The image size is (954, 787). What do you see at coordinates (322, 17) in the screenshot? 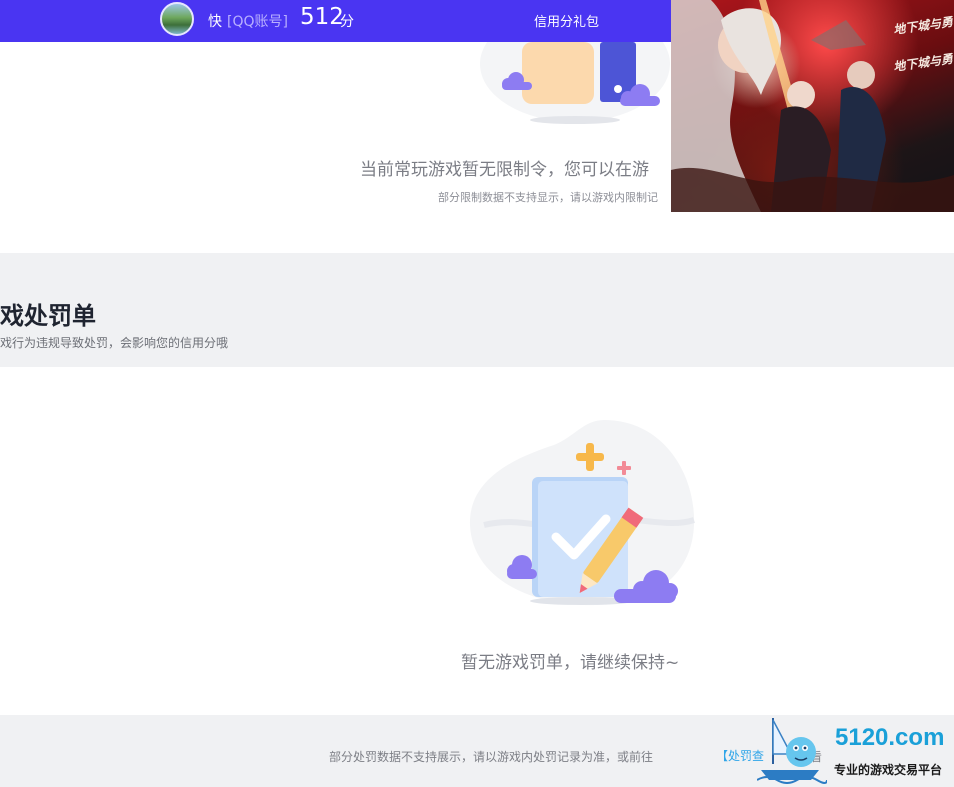
I see `credit-score: 512` at bounding box center [322, 17].